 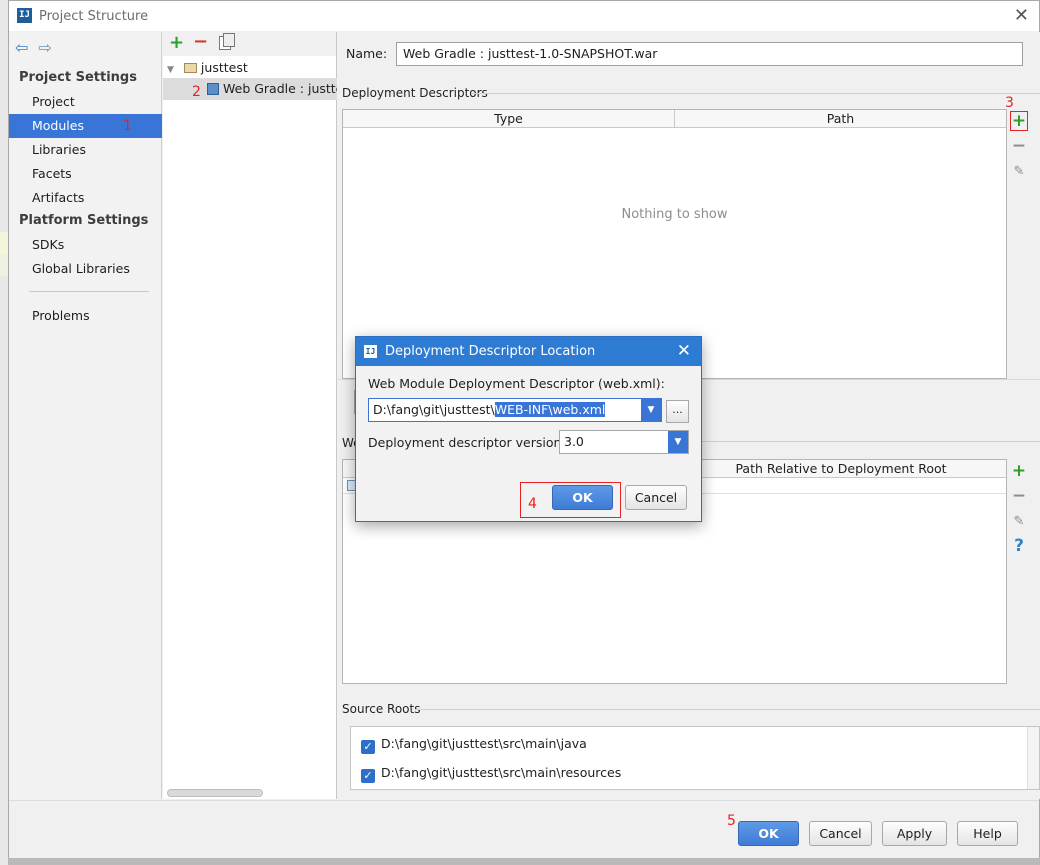 What do you see at coordinates (85, 316) in the screenshot?
I see `sidebar-item-problems: Problems` at bounding box center [85, 316].